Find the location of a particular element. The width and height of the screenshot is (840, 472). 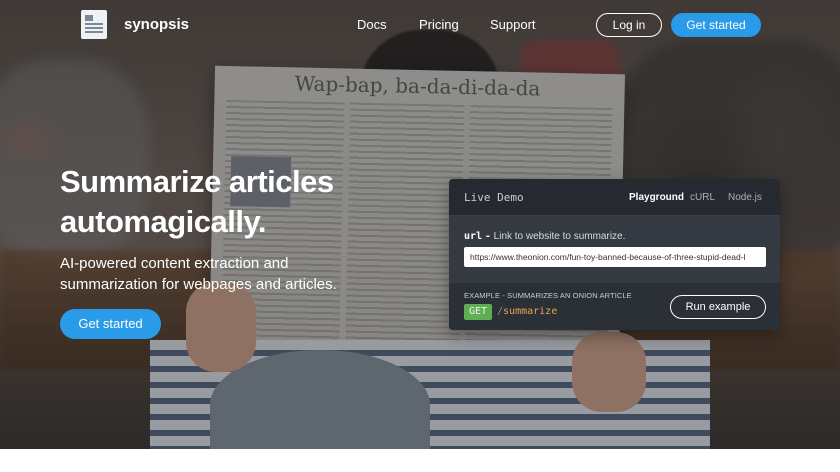

endpoint-path: /summarize is located at coordinates (527, 311).